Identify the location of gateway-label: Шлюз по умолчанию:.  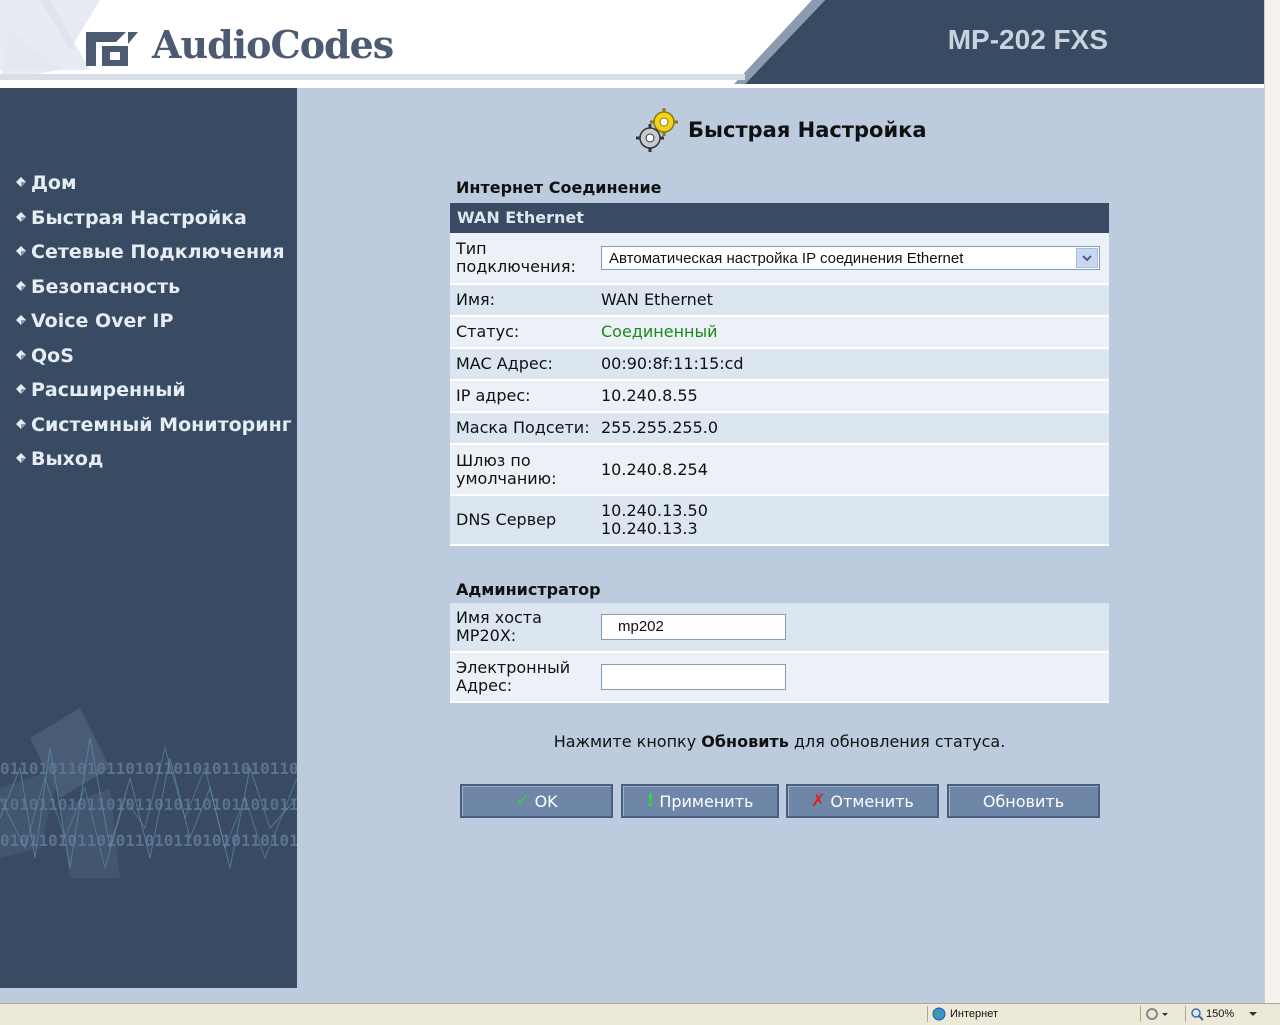
(506, 469).